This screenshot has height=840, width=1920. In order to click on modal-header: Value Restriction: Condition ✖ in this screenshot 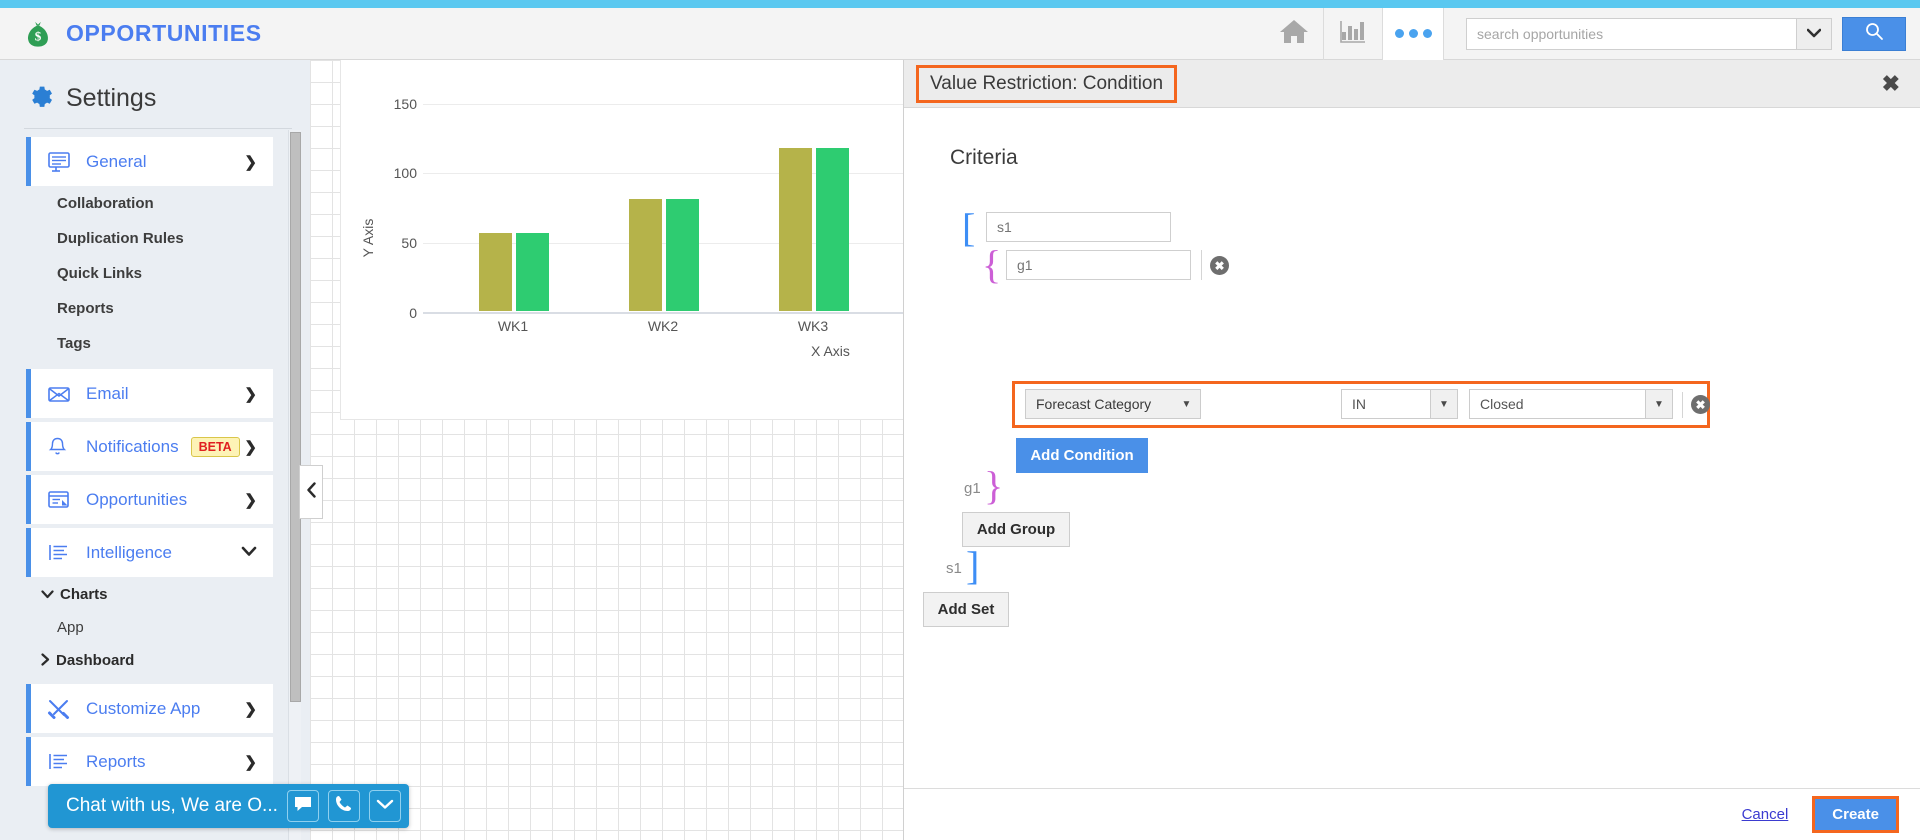, I will do `click(1412, 84)`.